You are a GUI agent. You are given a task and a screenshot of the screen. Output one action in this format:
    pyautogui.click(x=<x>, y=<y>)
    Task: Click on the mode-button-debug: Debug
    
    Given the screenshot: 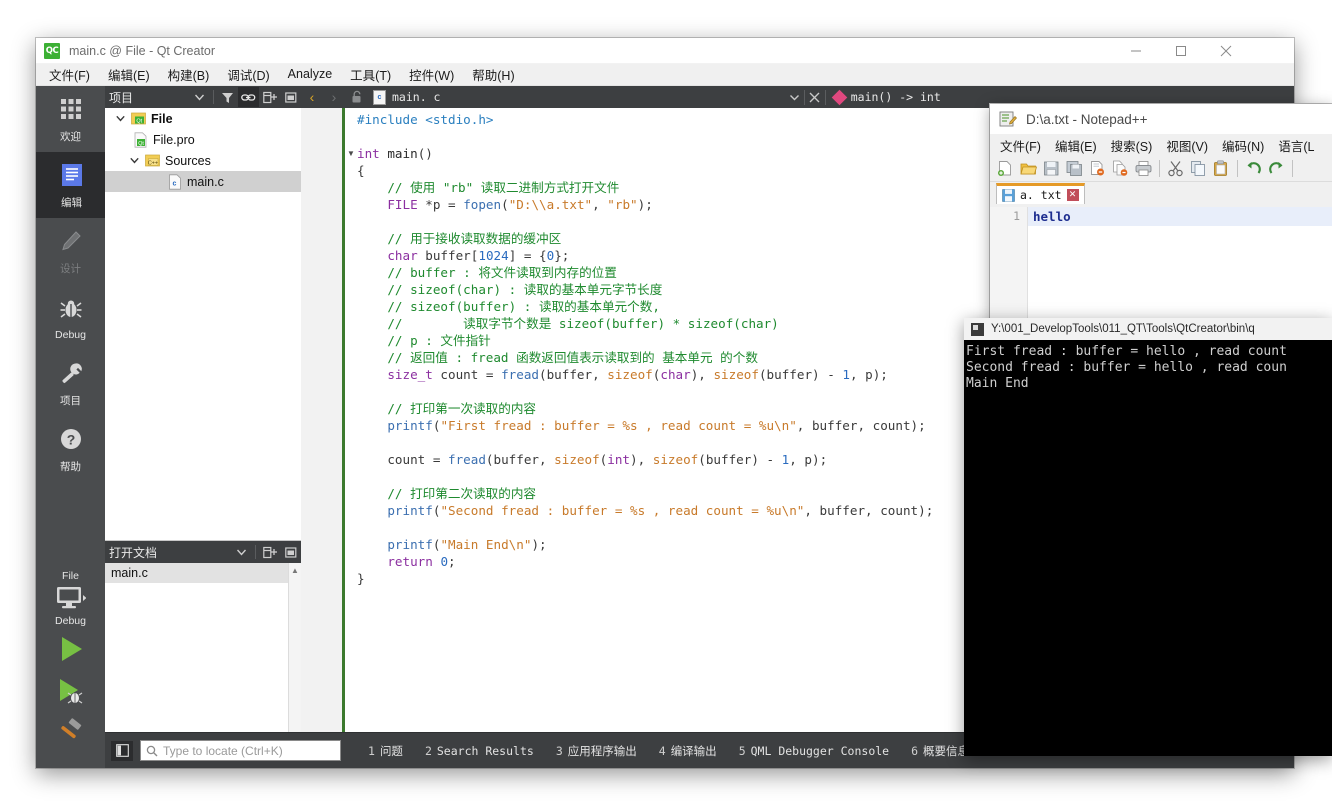 What is the action you would take?
    pyautogui.click(x=70, y=317)
    